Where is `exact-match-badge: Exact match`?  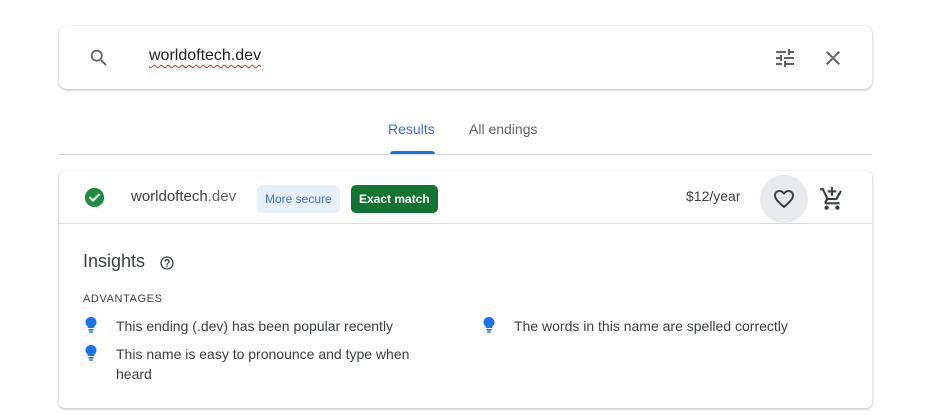 exact-match-badge: Exact match is located at coordinates (394, 199).